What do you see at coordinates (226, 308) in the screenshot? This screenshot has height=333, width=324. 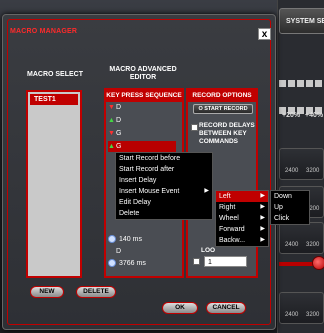 I see `cancel-button: CANCEL` at bounding box center [226, 308].